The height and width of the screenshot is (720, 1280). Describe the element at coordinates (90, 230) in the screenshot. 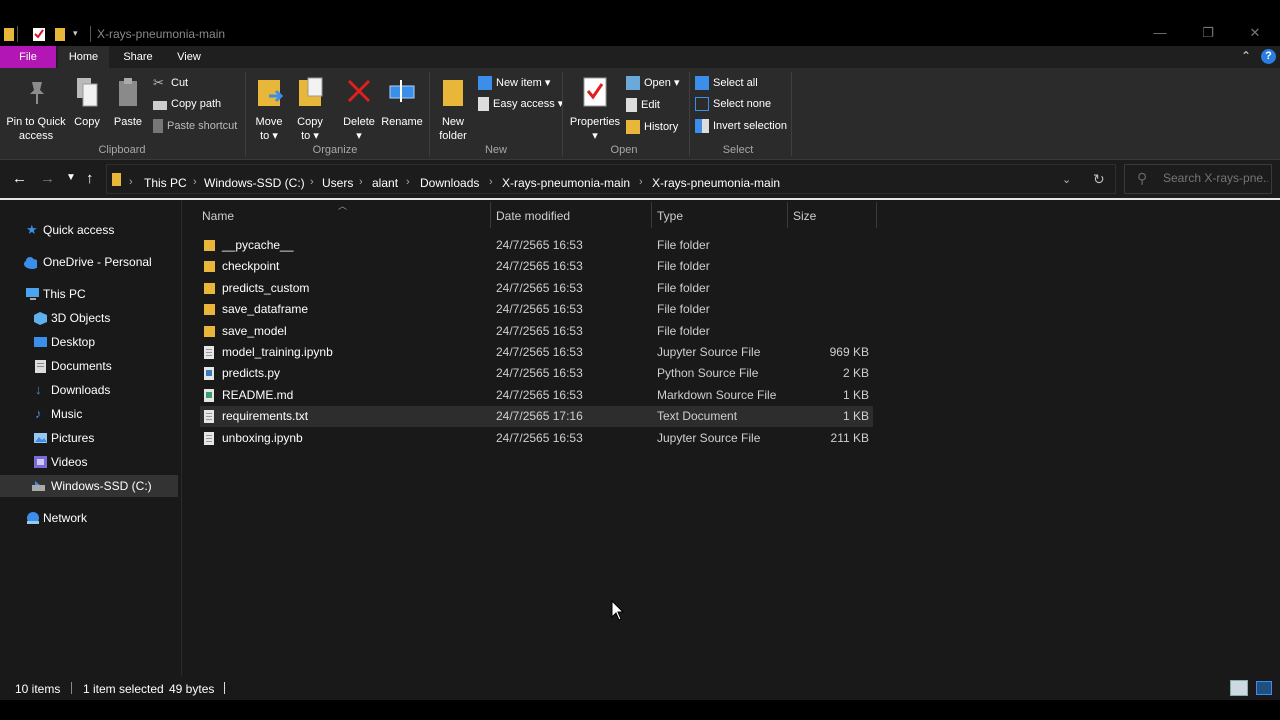

I see `nav-item-quick-access: ★ Quick access` at that location.